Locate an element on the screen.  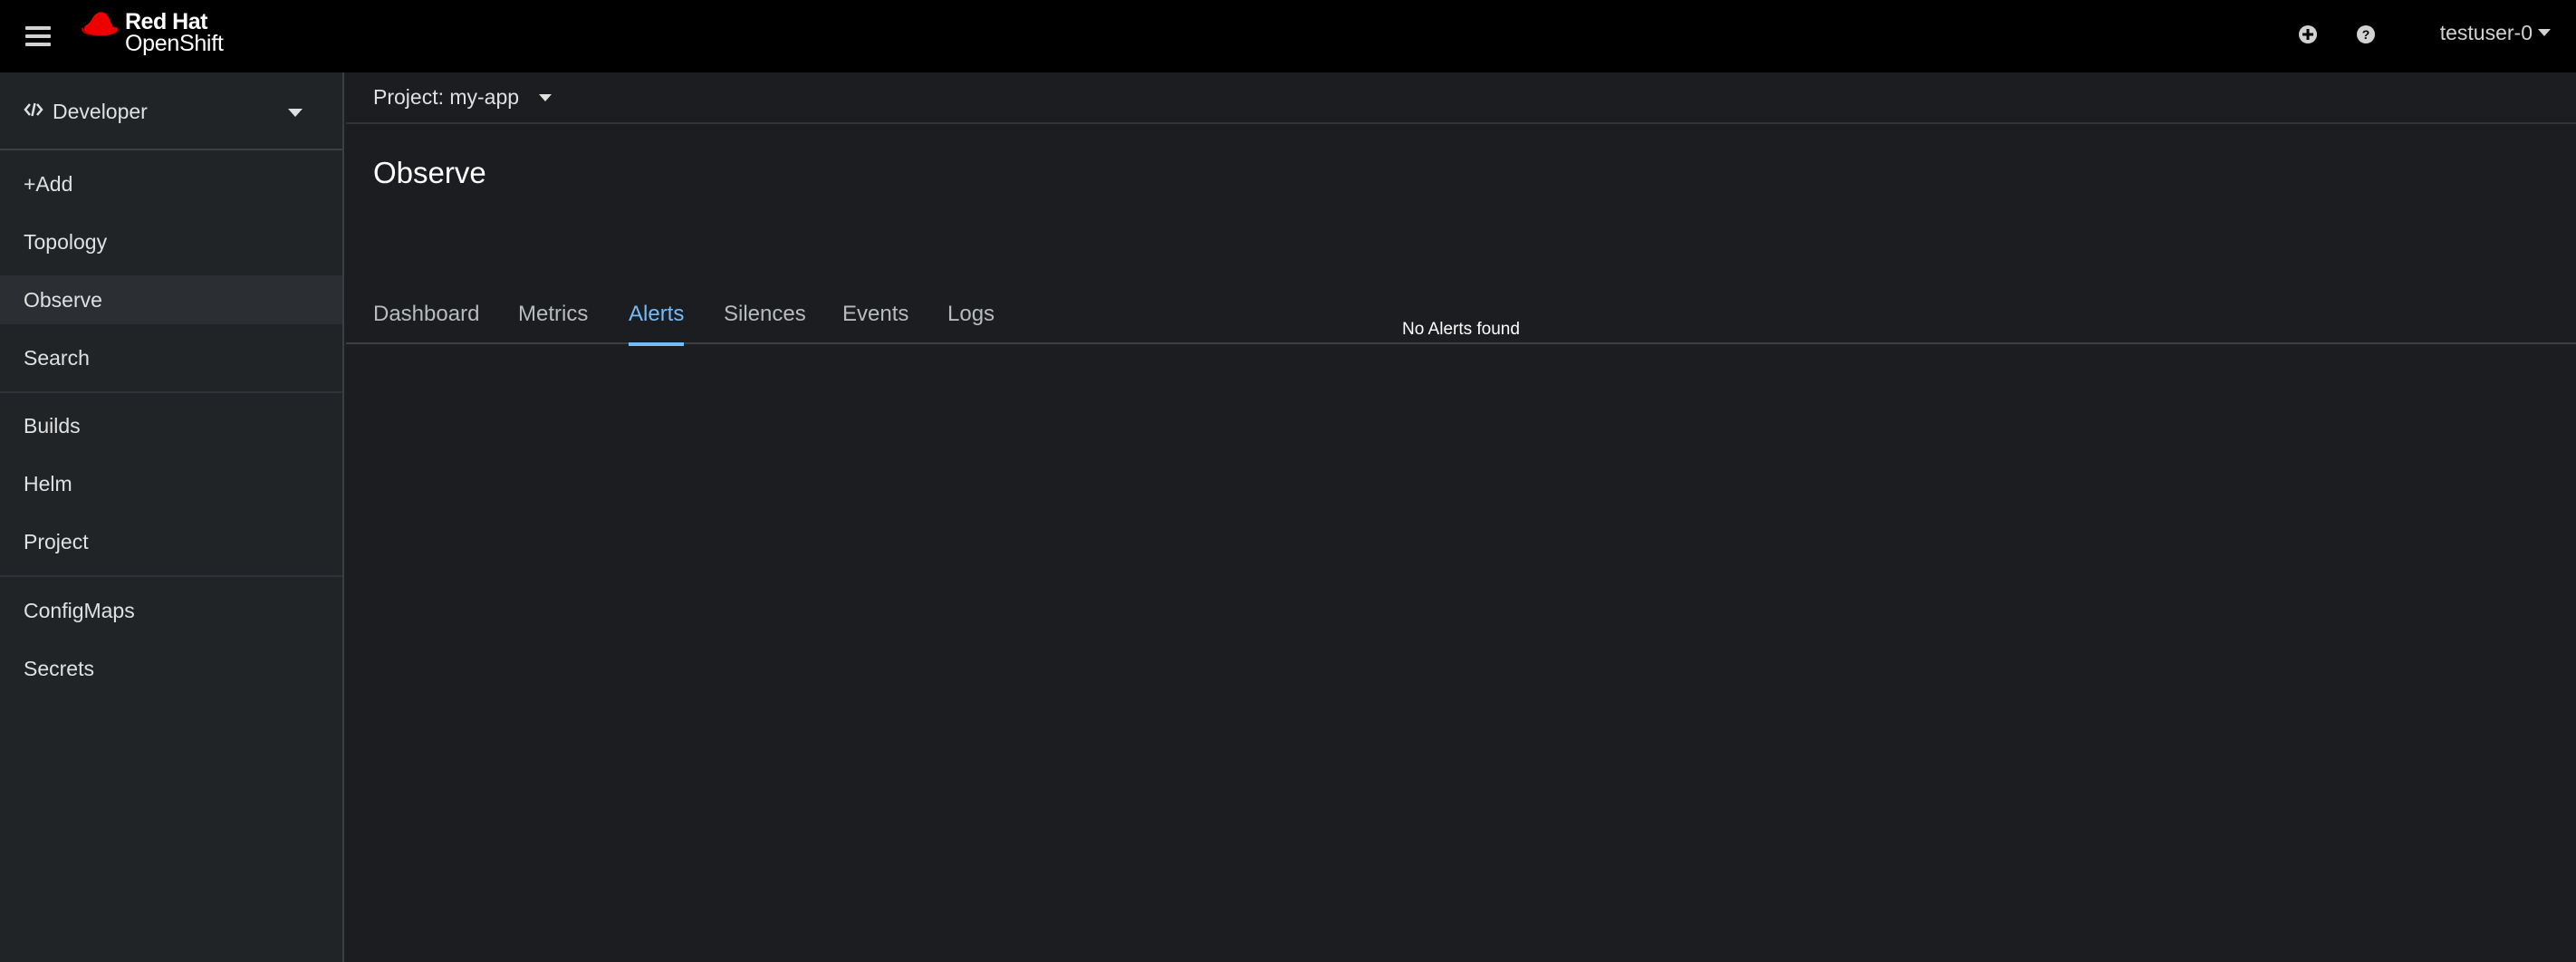
brand-name: Red Hat is located at coordinates (166, 21).